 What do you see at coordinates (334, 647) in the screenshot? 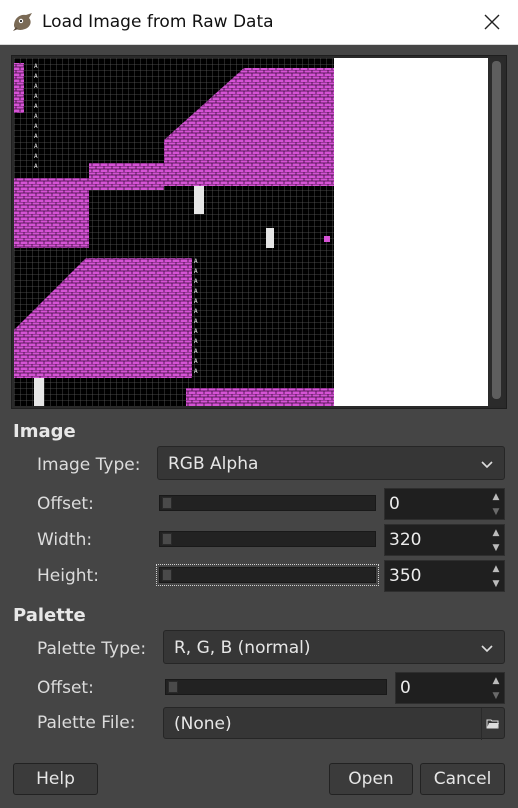
I see `palette-type-combo: R, G, B (normal)` at bounding box center [334, 647].